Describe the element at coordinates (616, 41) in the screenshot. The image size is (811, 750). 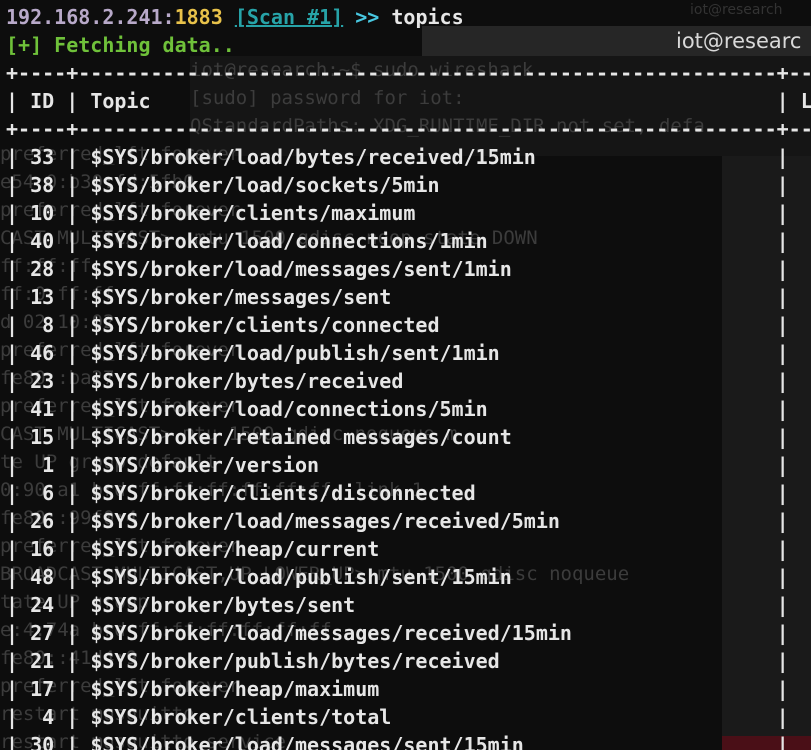
I see `background-window-title: iot@researc` at that location.